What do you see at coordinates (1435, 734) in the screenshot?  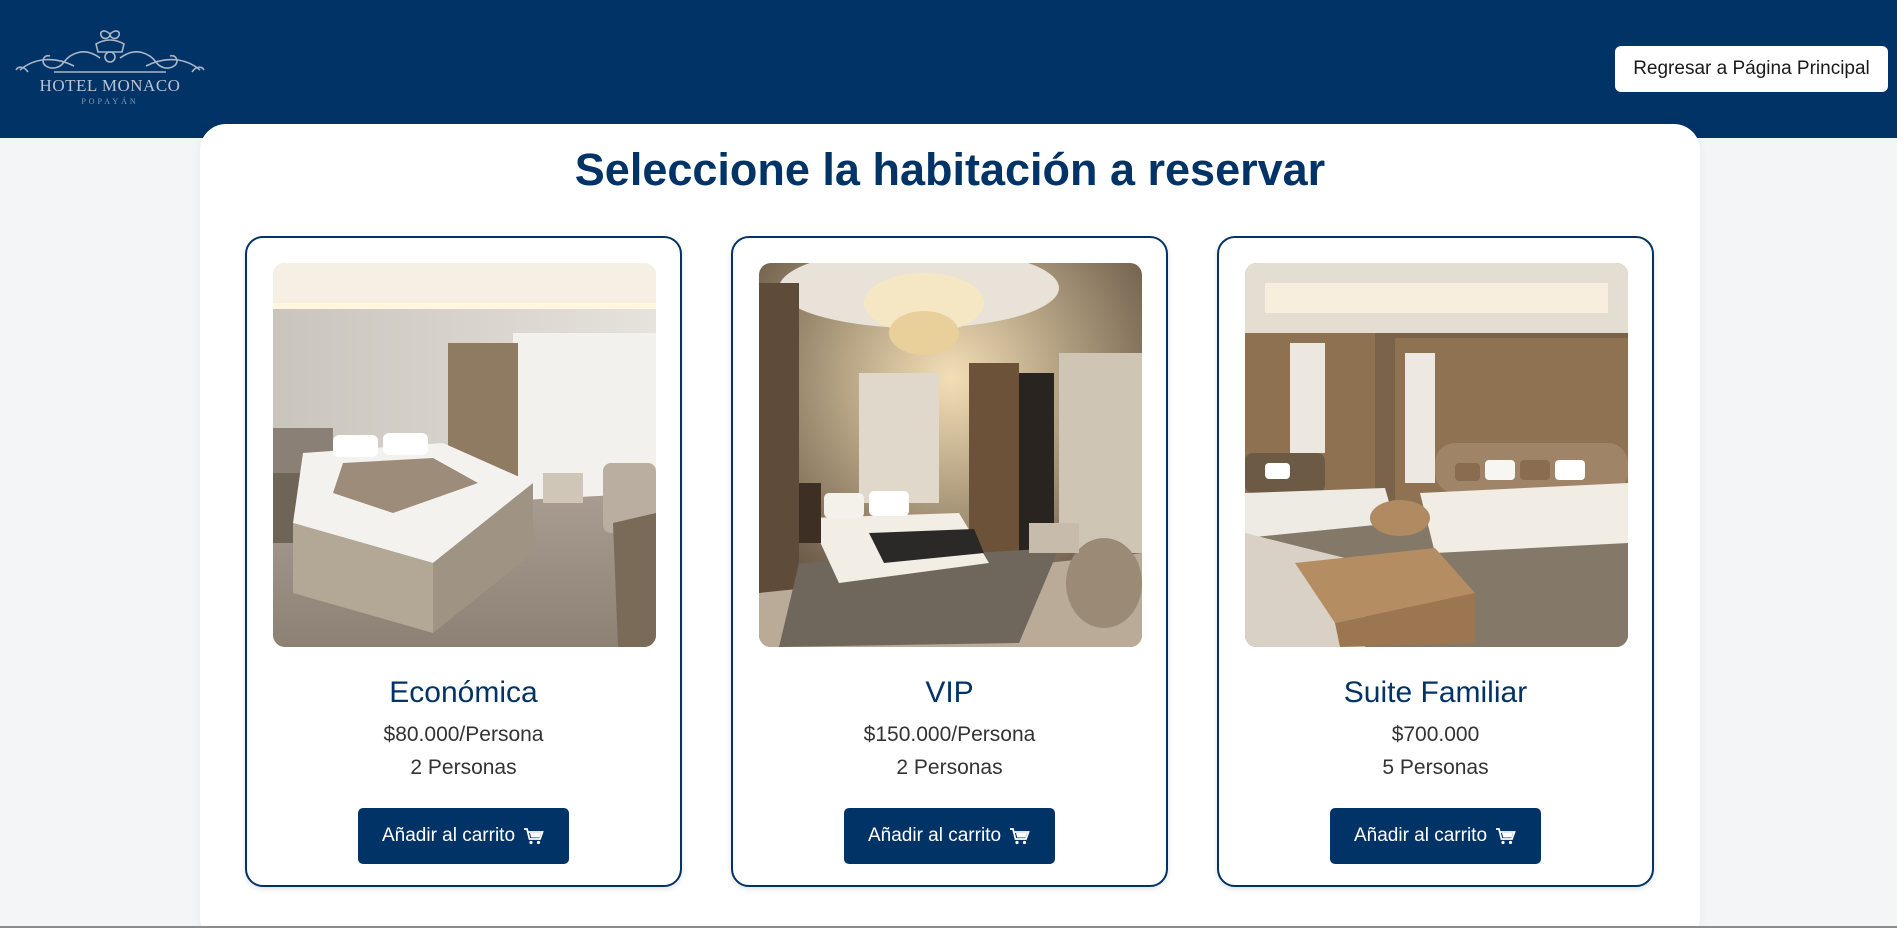 I see `room-price: $700.000` at bounding box center [1435, 734].